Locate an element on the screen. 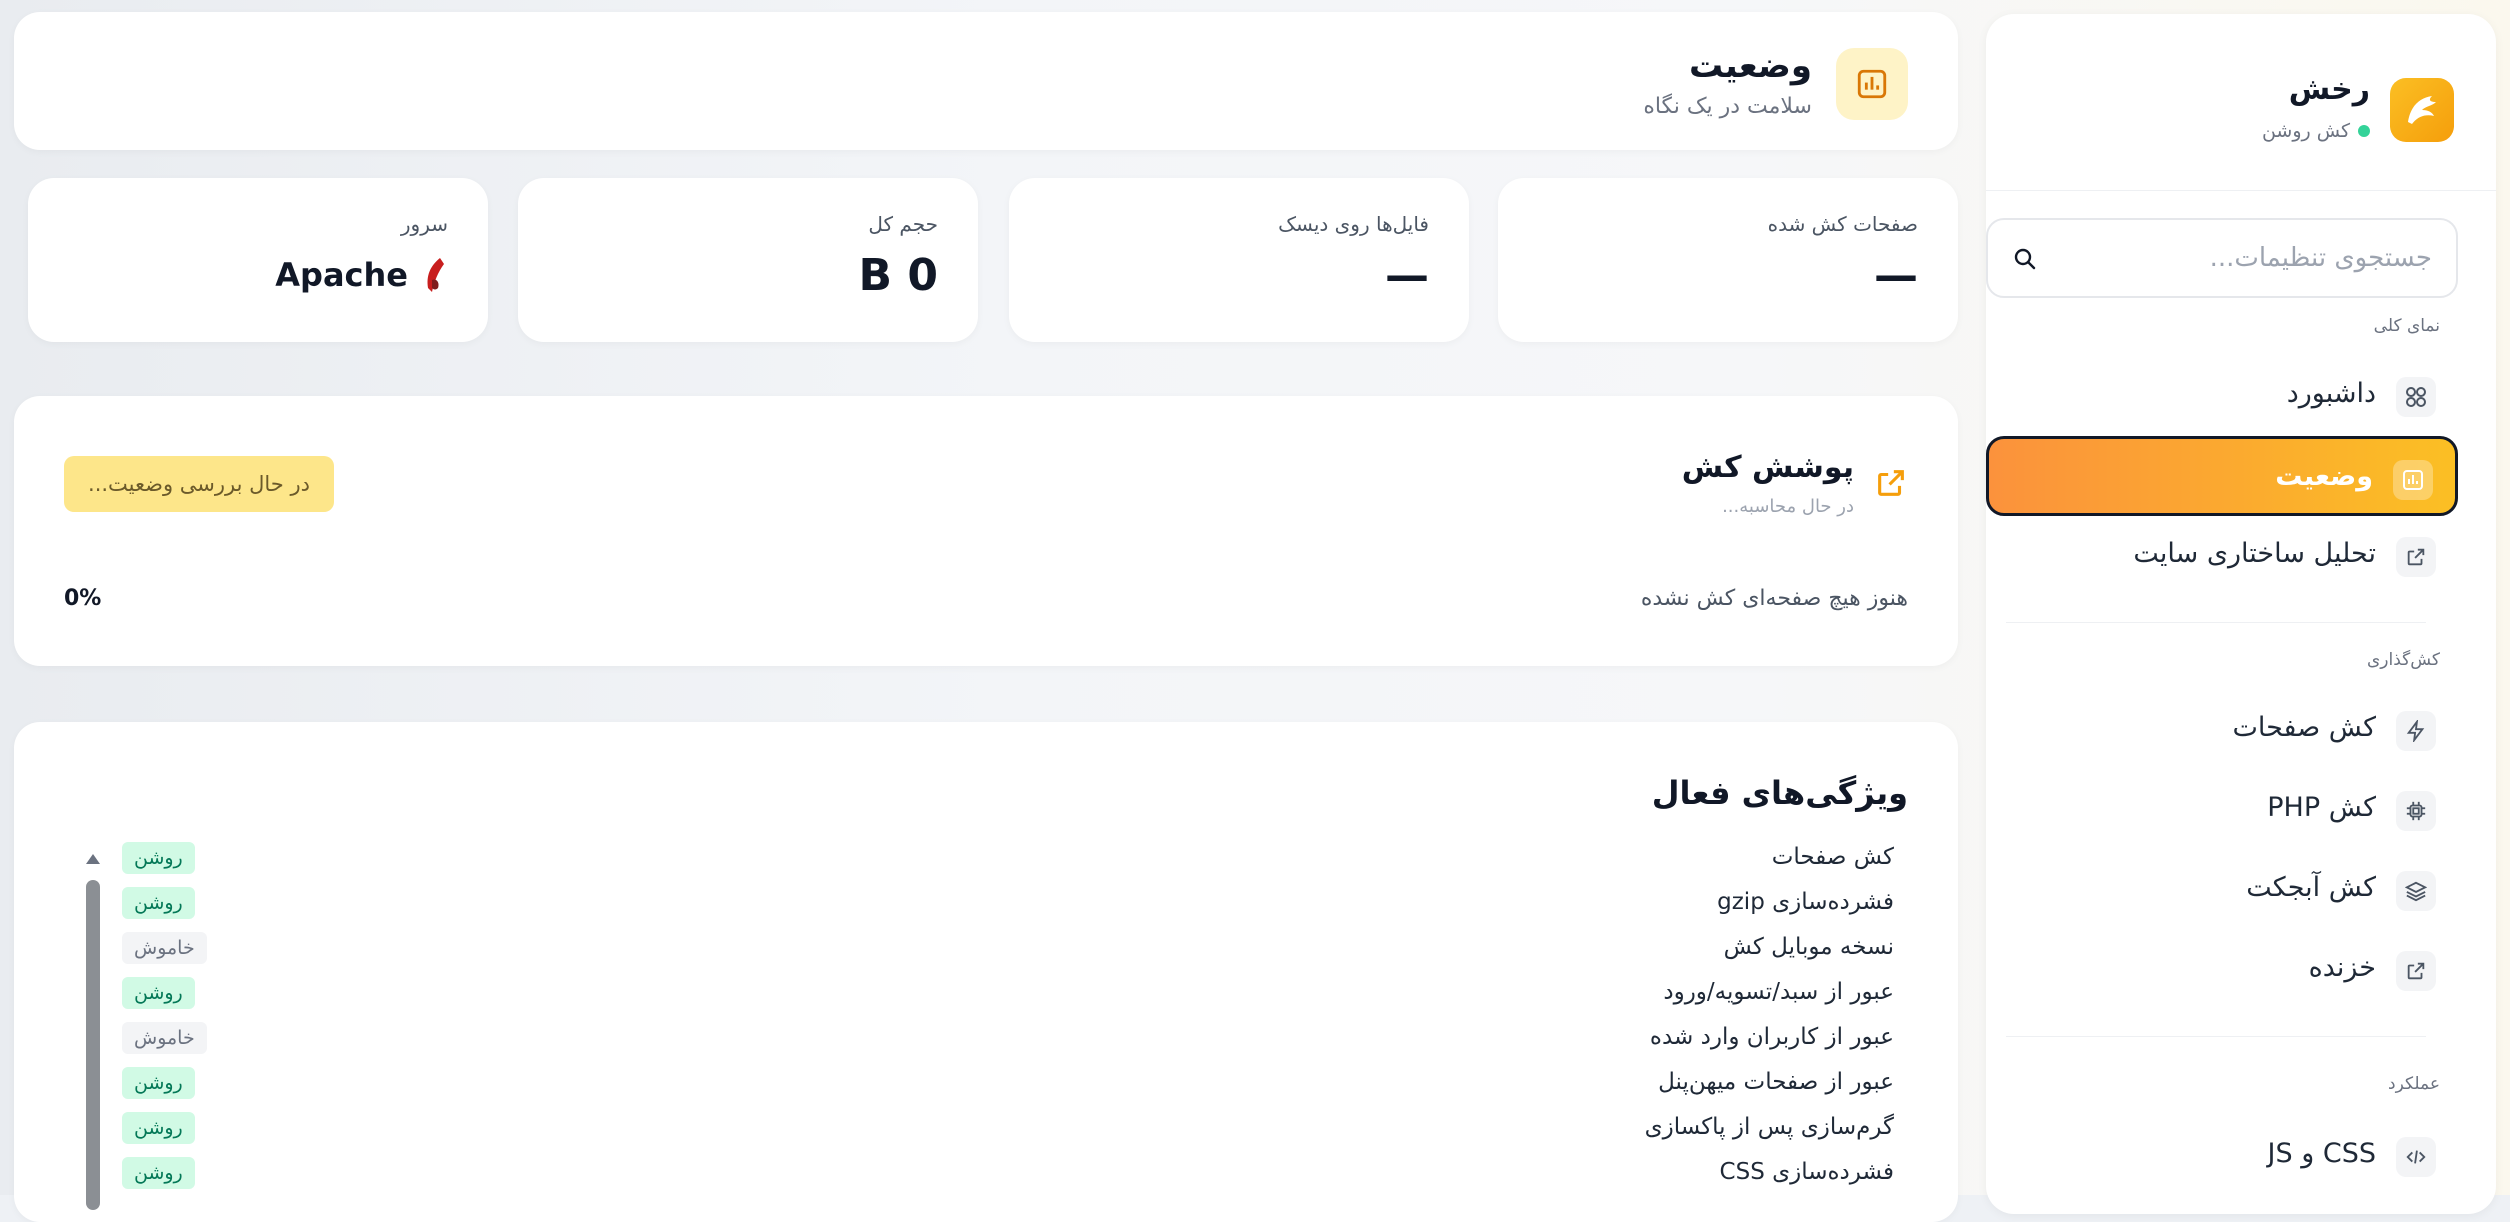 The height and width of the screenshot is (1222, 2510). brand-status: کش روشن is located at coordinates (2316, 131).